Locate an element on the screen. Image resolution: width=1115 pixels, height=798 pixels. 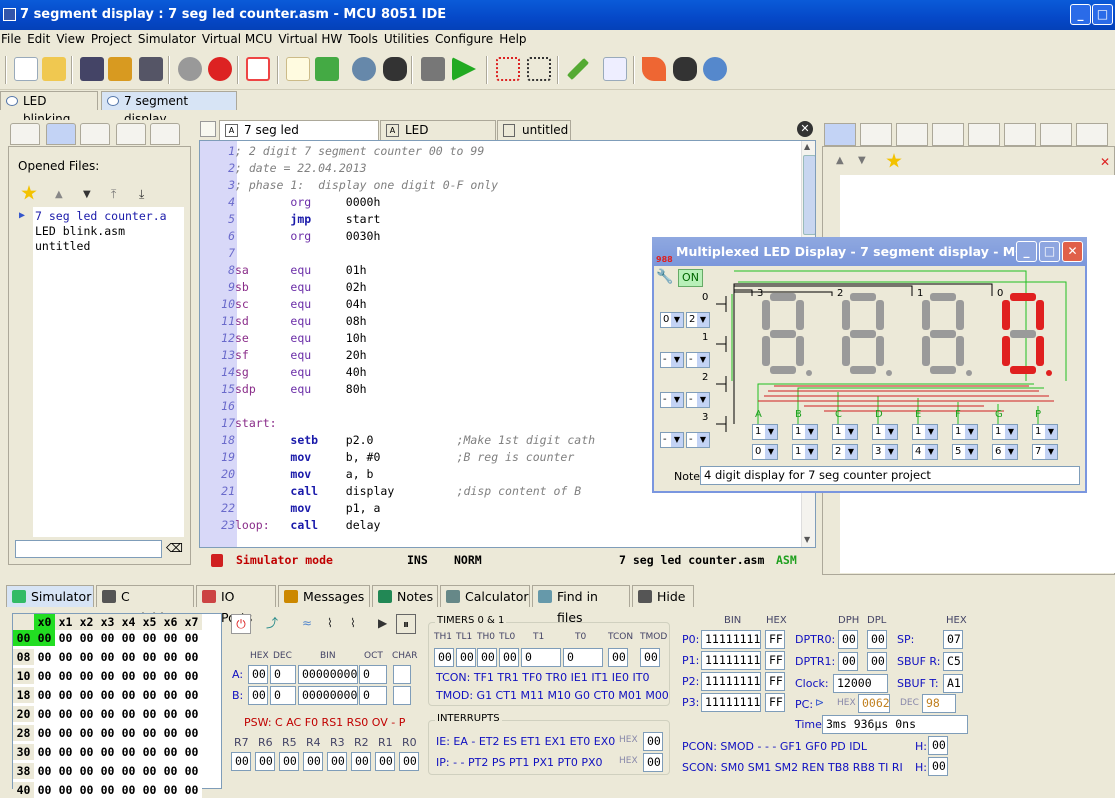
list-icon is located at coordinates (433, 69).